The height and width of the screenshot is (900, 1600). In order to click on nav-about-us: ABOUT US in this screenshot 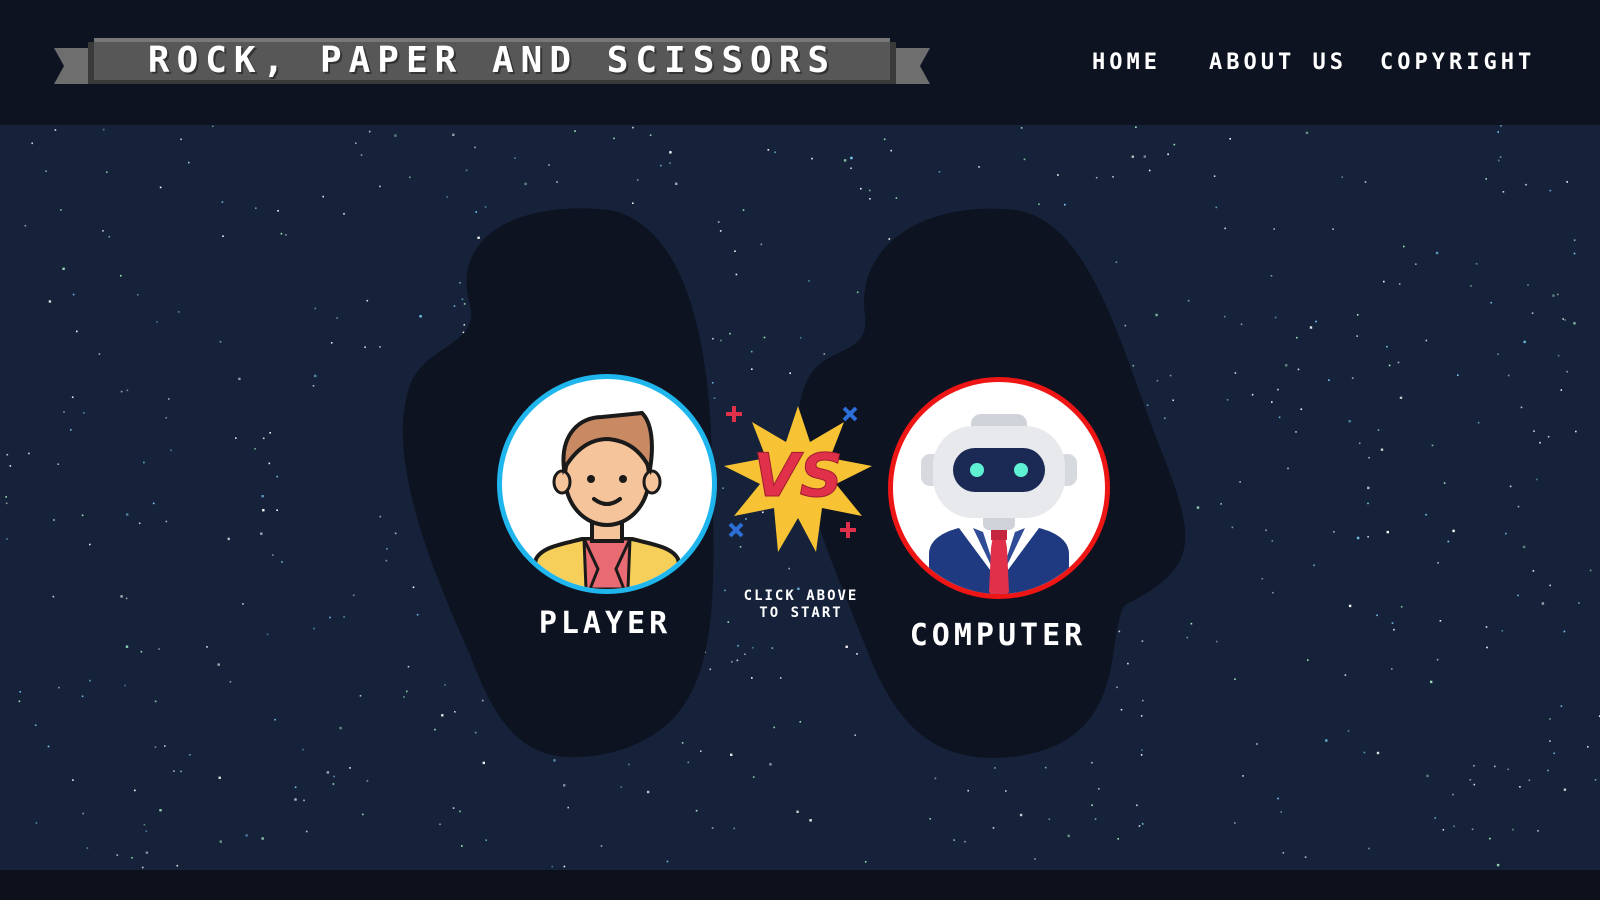, I will do `click(1278, 62)`.